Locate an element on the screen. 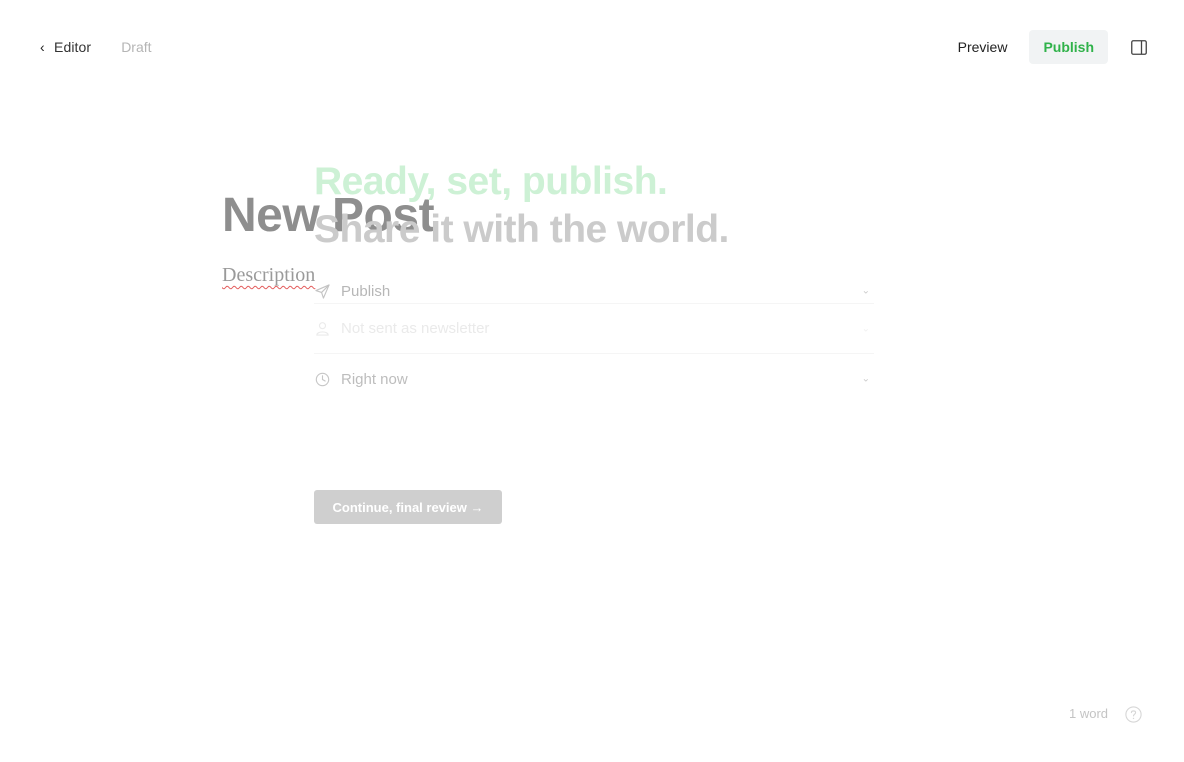  post-description-field: Description is located at coordinates (268, 275).